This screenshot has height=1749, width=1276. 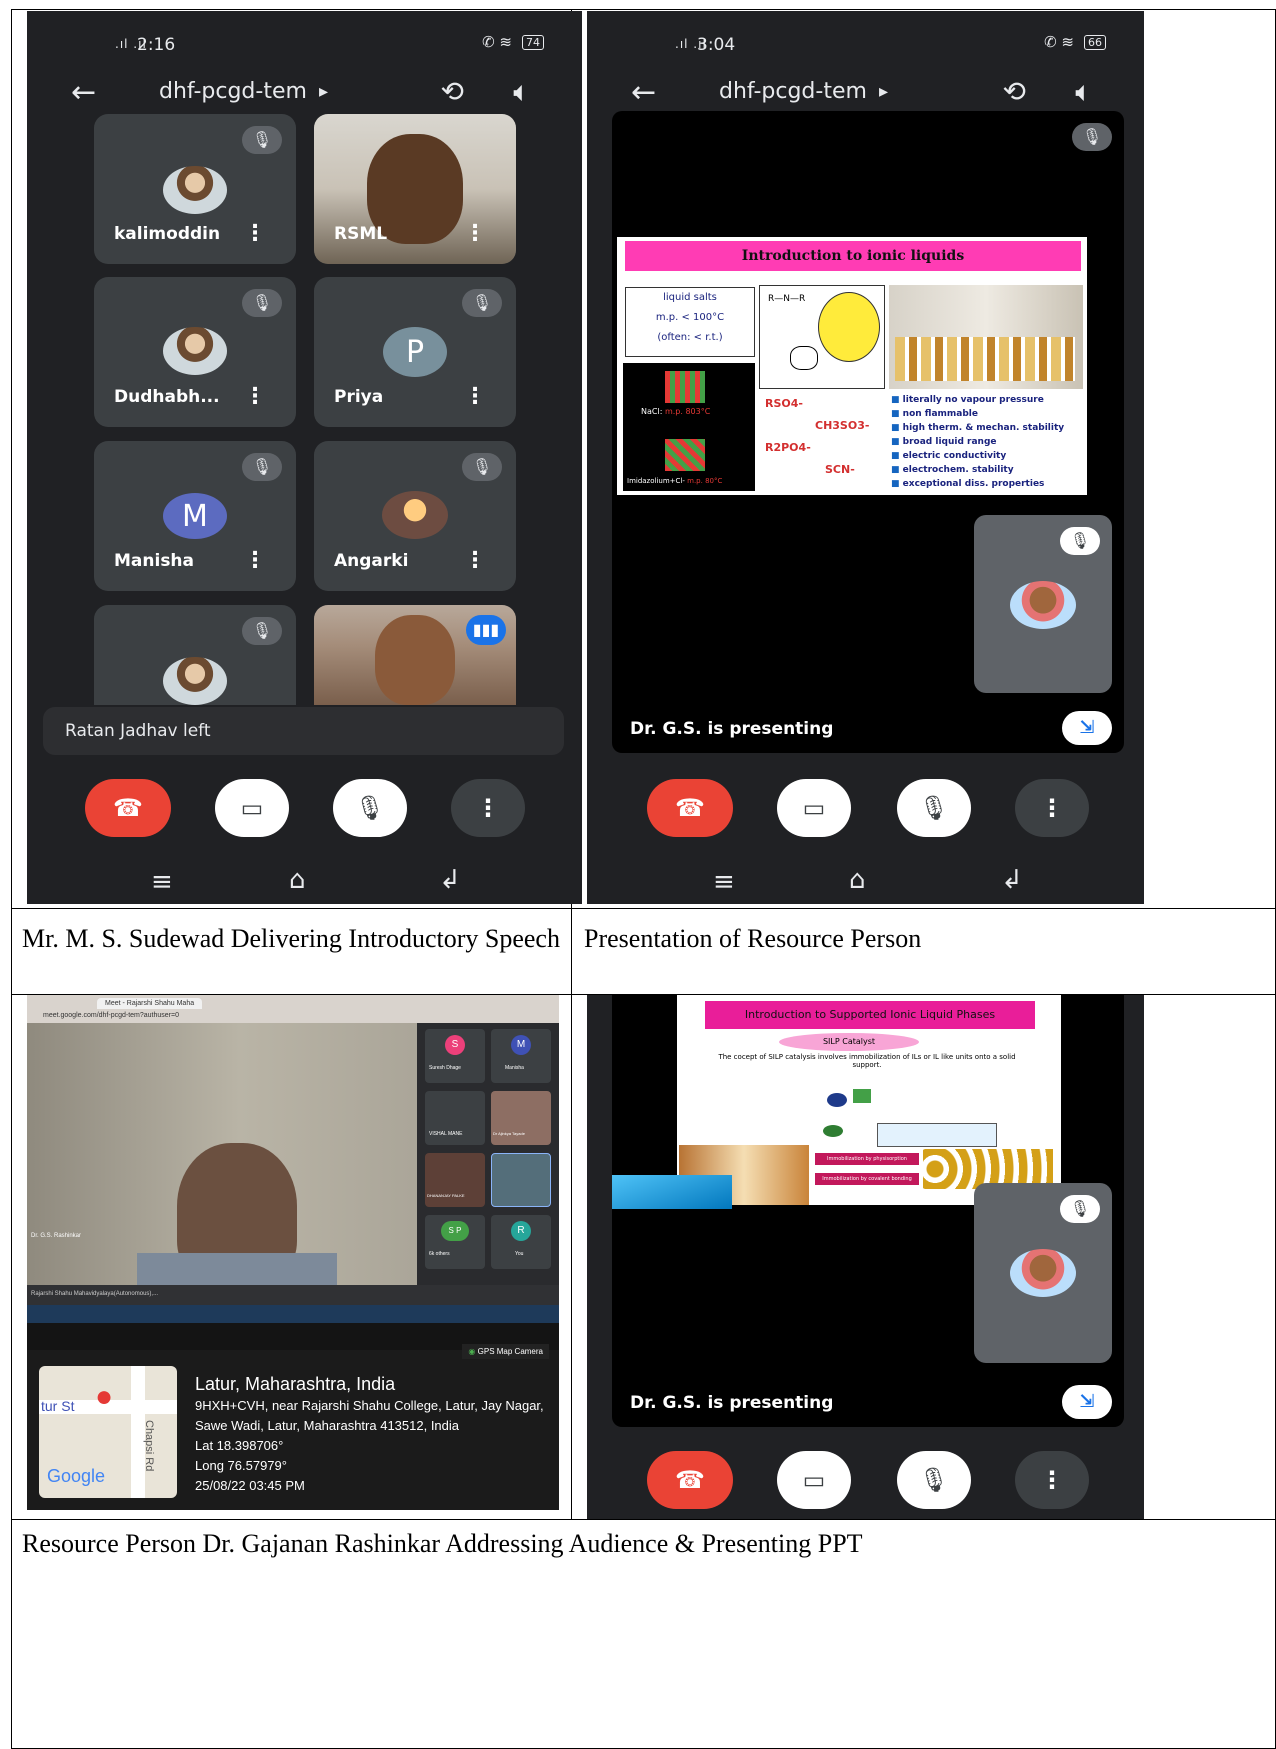 What do you see at coordinates (521, 1242) in the screenshot?
I see `participant-tile: R You` at bounding box center [521, 1242].